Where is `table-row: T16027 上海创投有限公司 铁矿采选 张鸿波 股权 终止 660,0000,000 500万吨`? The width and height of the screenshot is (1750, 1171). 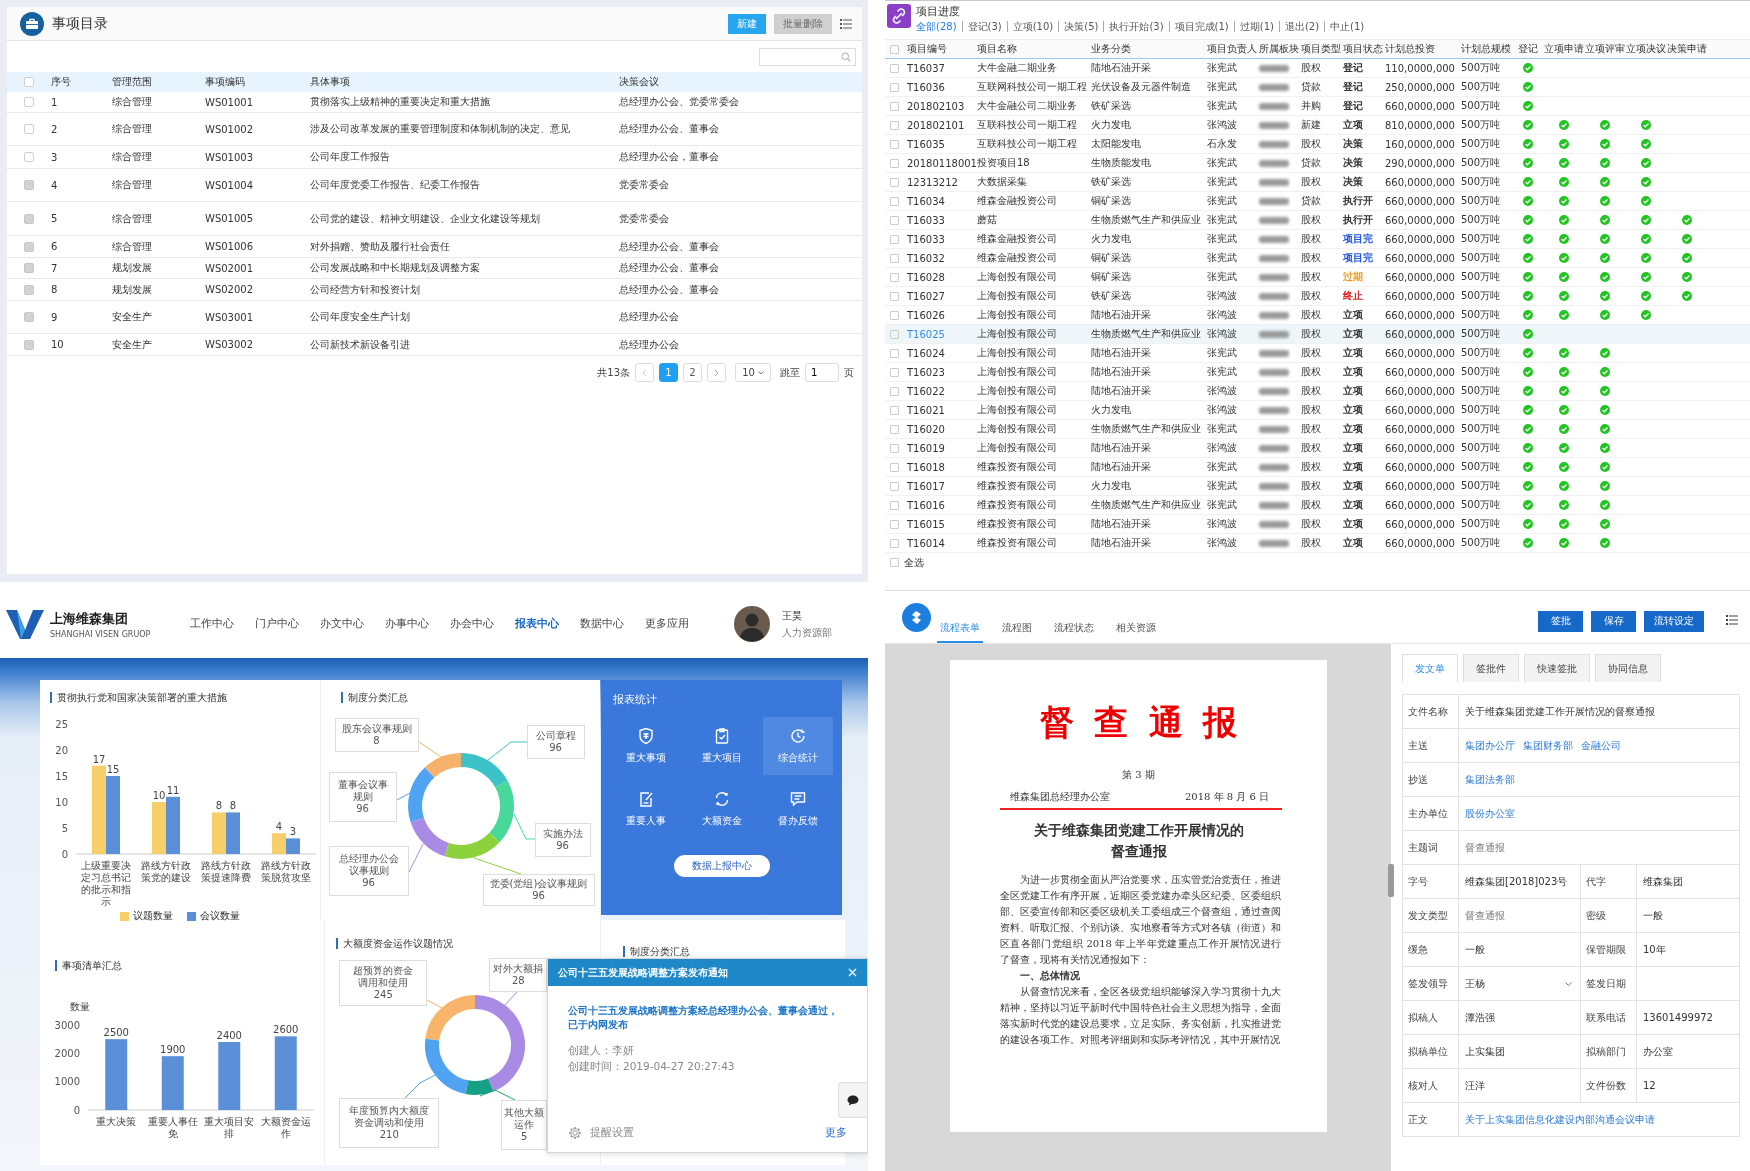 table-row: T16027 上海创投有限公司 铁矿采选 张鸿波 股权 终止 660,0000,000 500万吨 is located at coordinates (1317, 296).